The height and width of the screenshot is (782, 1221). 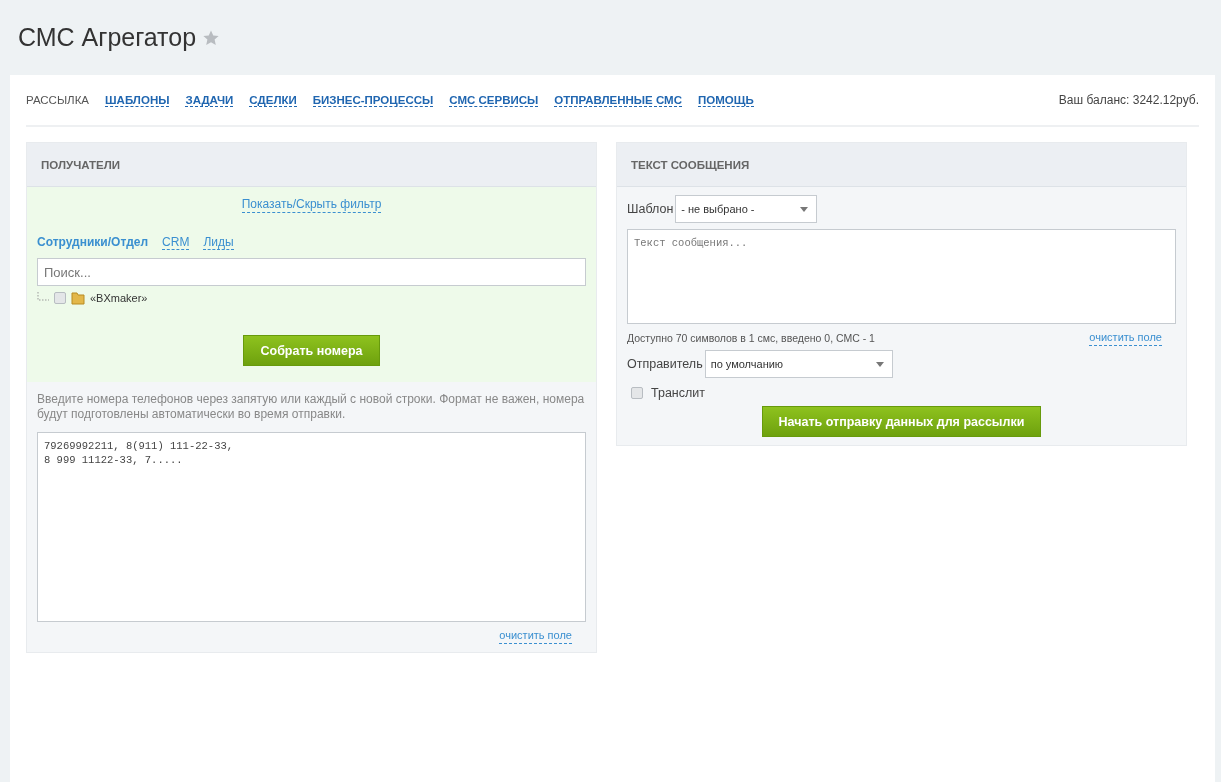 What do you see at coordinates (678, 393) in the screenshot?
I see `translit-label: Транслит` at bounding box center [678, 393].